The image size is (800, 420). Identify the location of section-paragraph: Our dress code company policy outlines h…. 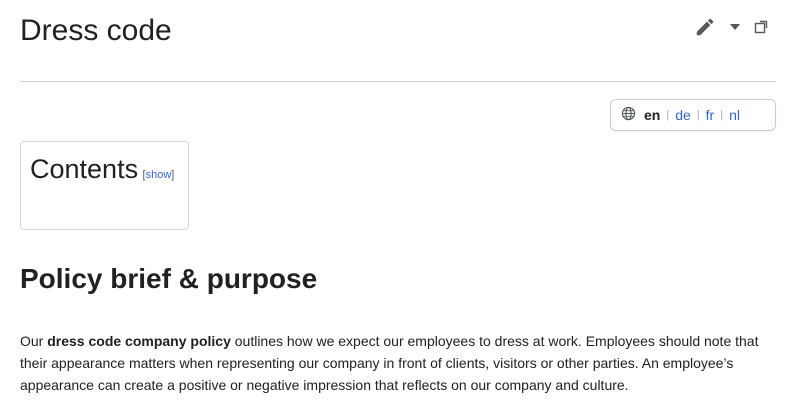
(400, 363).